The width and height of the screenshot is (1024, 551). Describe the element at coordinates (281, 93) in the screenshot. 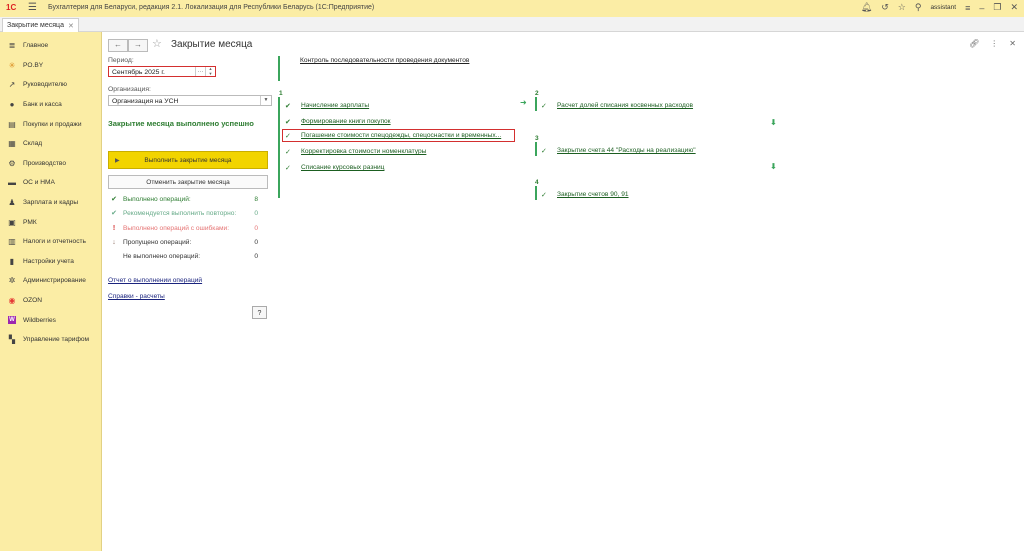

I see `step-1-number: 1` at that location.